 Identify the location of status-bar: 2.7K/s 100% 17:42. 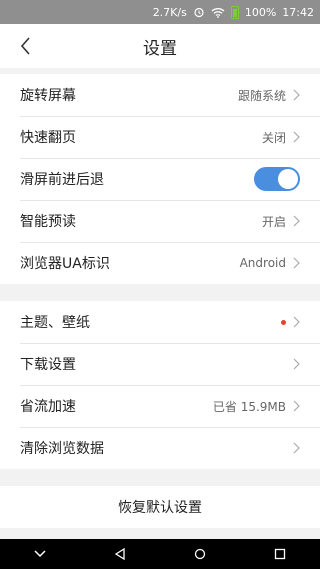
(160, 12).